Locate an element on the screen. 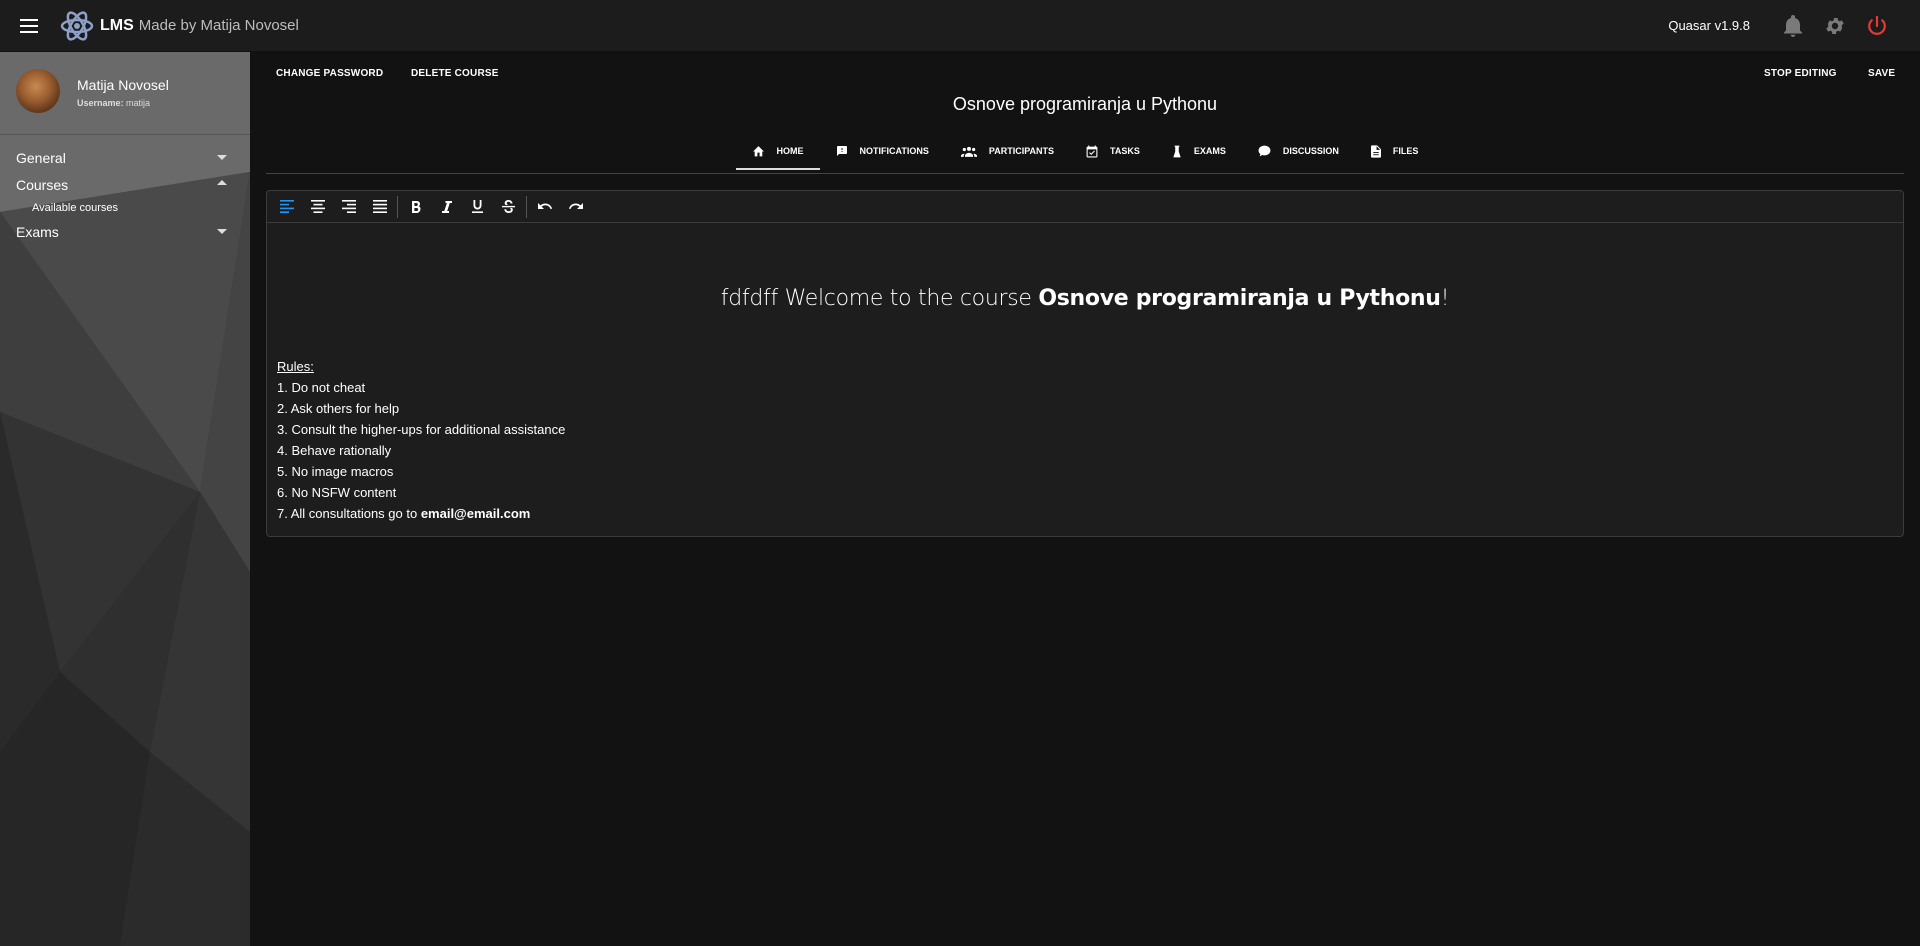 This screenshot has width=1920, height=946. tab-label: EXAMS is located at coordinates (1209, 151).